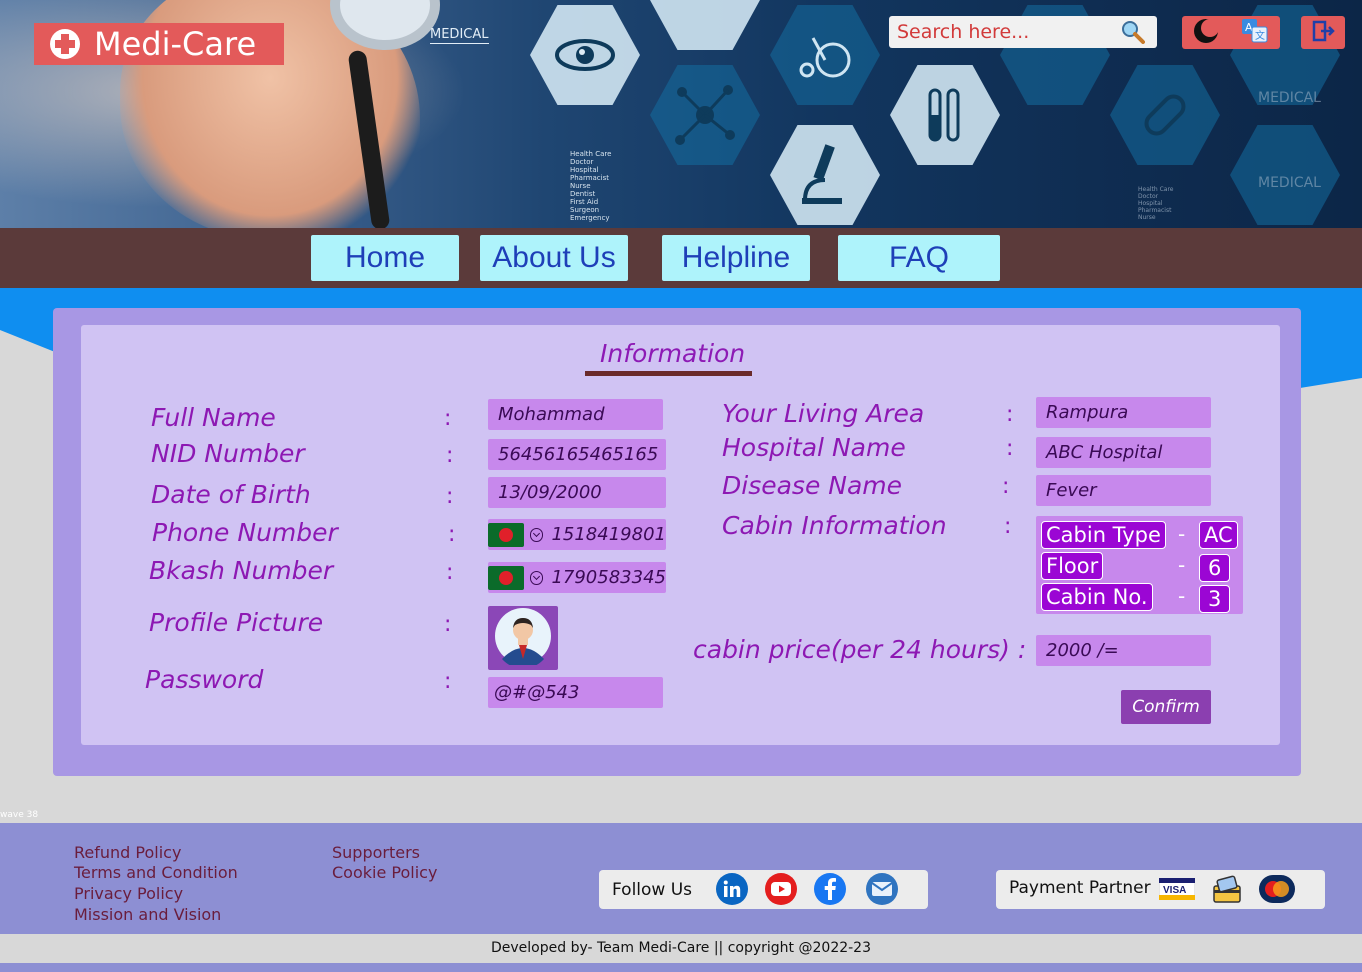 The image size is (1362, 972). I want to click on logout-button, so click(1323, 32).